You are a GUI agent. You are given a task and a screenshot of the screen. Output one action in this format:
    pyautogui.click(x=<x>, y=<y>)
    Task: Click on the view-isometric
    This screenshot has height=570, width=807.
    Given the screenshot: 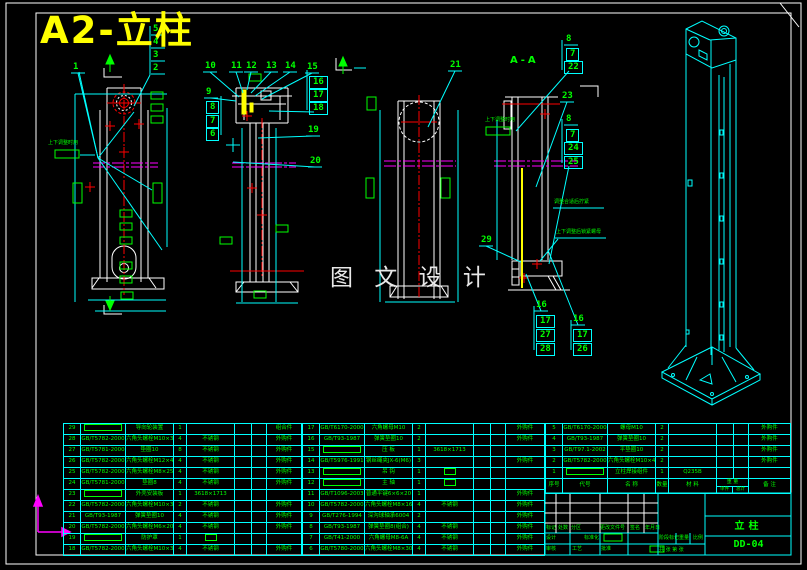 What is the action you would take?
    pyautogui.click(x=711, y=213)
    